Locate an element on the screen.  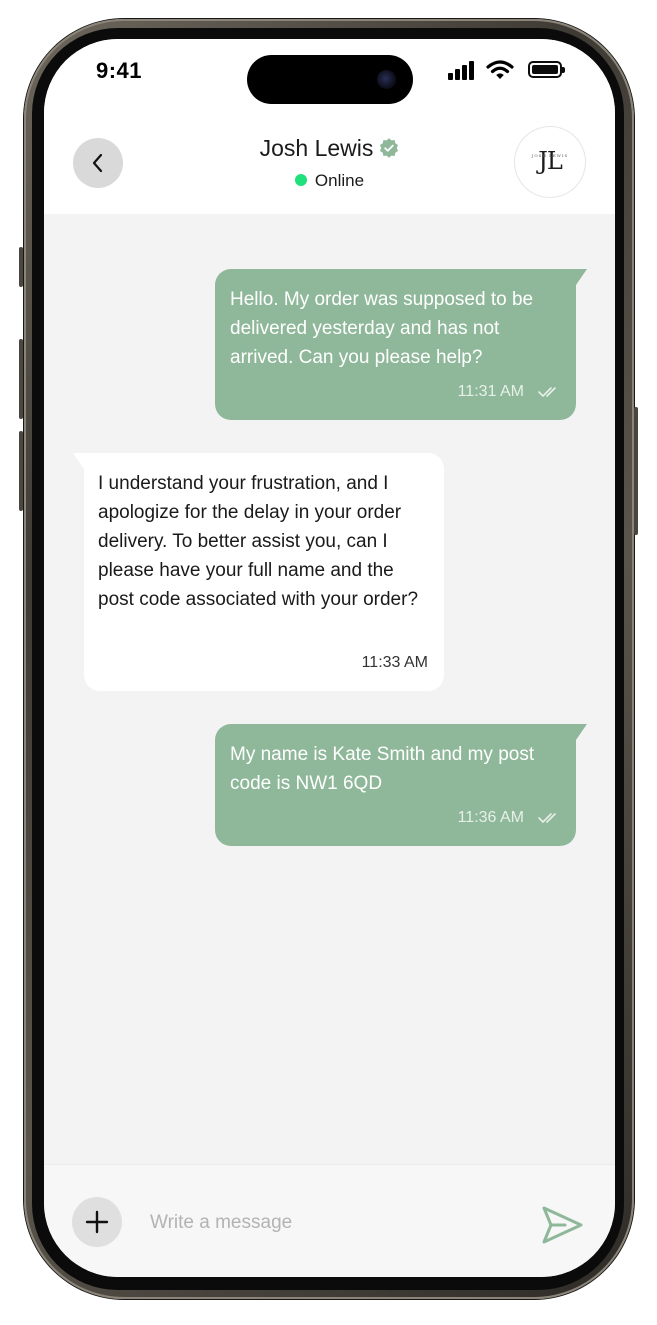
add-attachment-button is located at coordinates (97, 1222).